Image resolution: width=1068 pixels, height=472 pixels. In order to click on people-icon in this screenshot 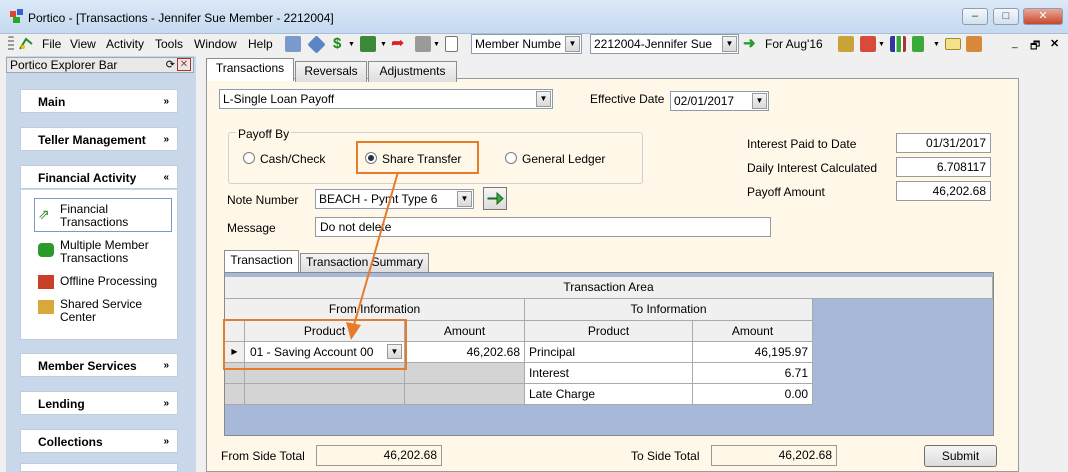, I will do `click(846, 44)`.